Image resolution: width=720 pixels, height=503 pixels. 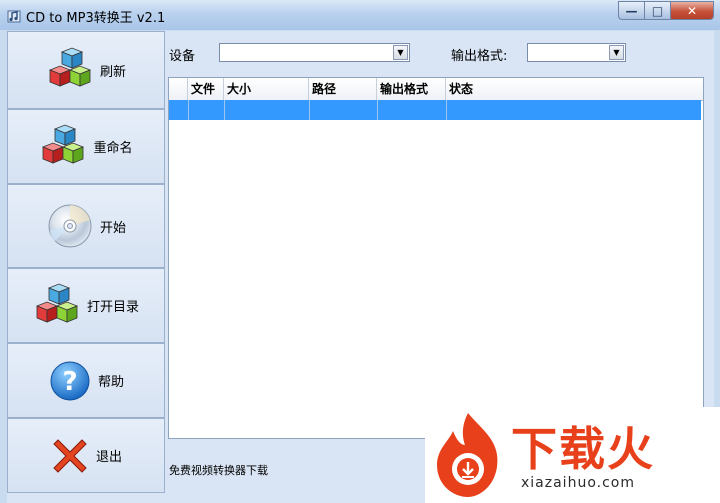 I want to click on window-controls: — □ ✕, so click(x=666, y=11).